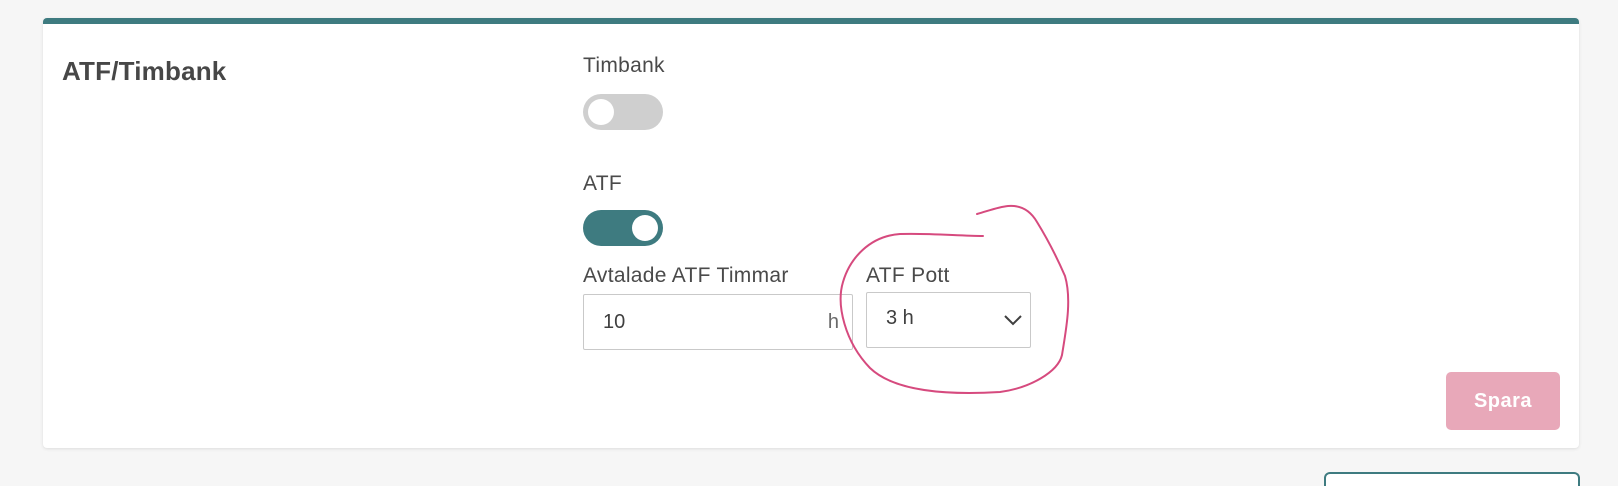 This screenshot has height=486, width=1618. Describe the element at coordinates (624, 65) in the screenshot. I see `timbank-label: Timbank` at that location.